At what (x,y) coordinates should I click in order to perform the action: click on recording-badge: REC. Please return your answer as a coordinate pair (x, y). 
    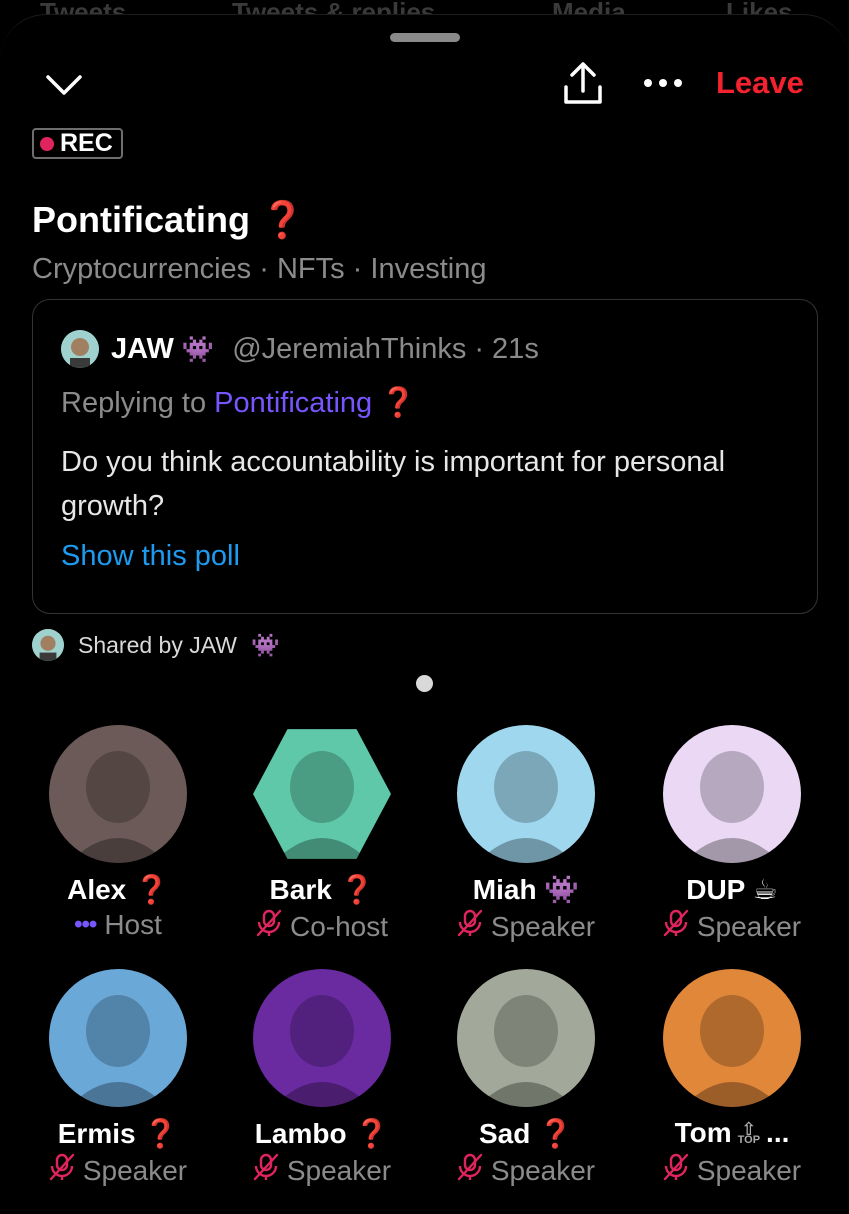
    Looking at the image, I should click on (77, 143).